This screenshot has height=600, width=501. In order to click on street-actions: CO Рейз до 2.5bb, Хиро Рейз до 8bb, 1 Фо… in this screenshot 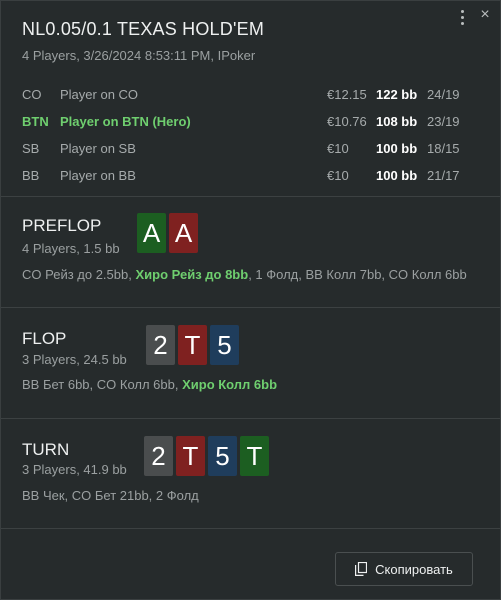, I will do `click(244, 274)`.